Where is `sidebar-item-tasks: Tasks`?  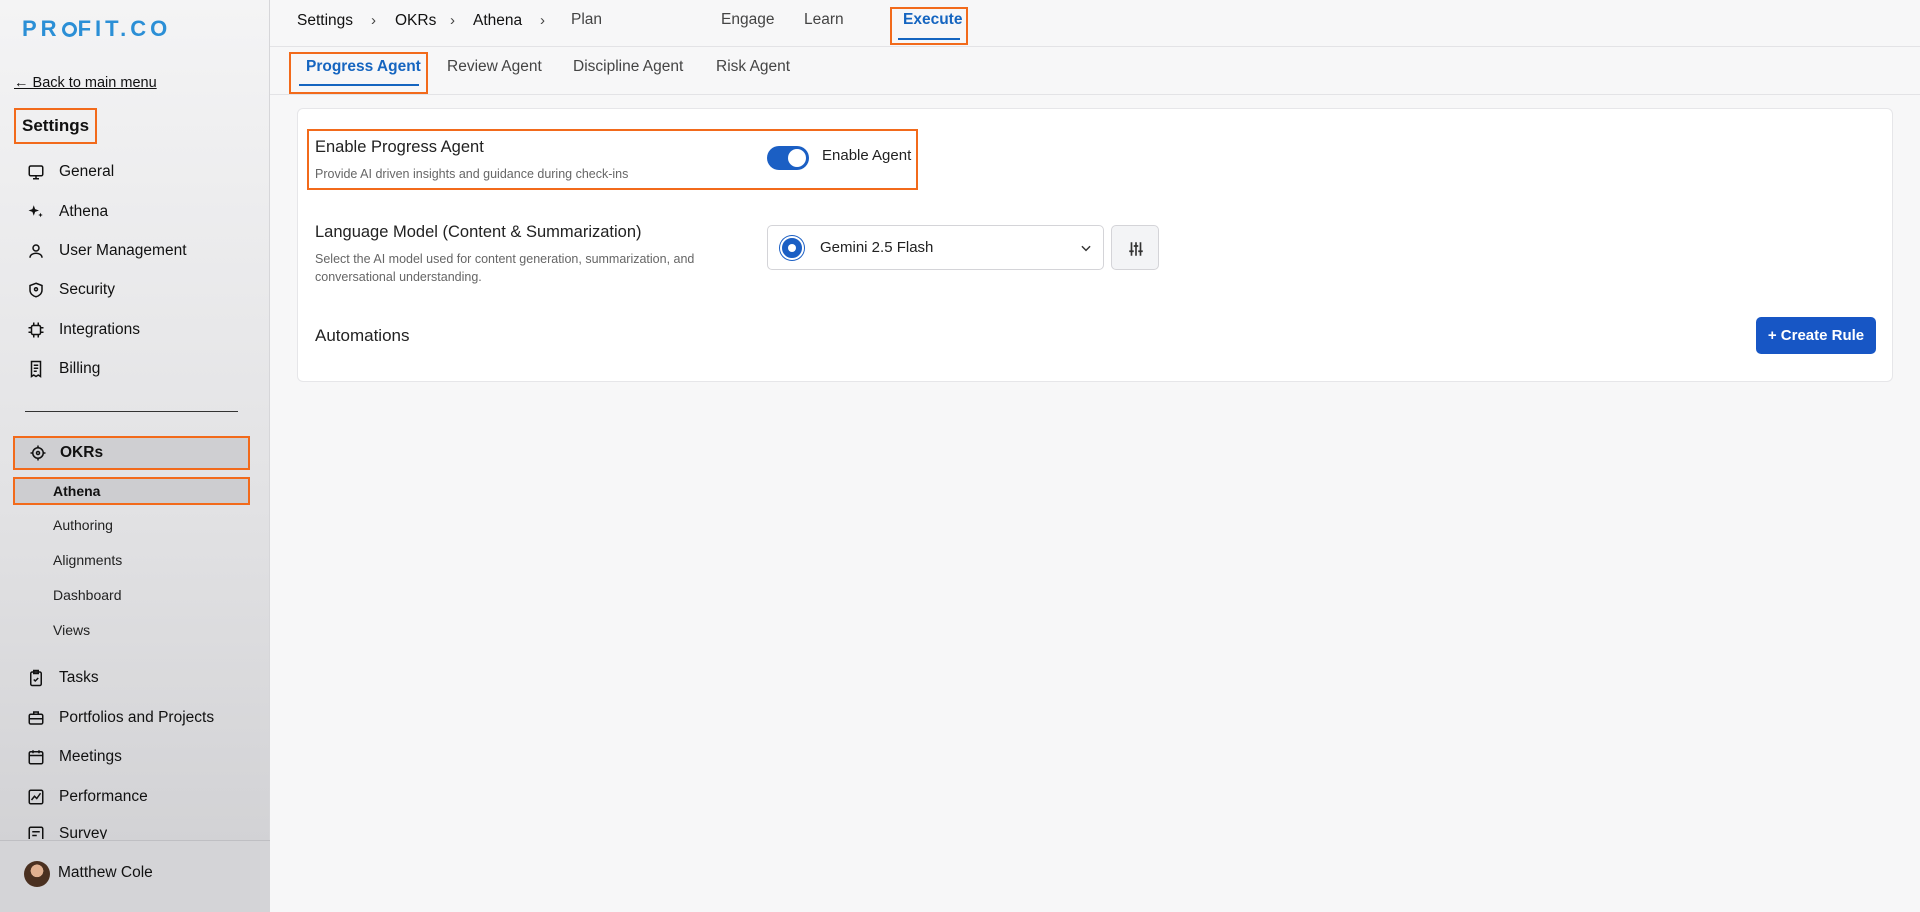
sidebar-item-tasks: Tasks is located at coordinates (63, 678).